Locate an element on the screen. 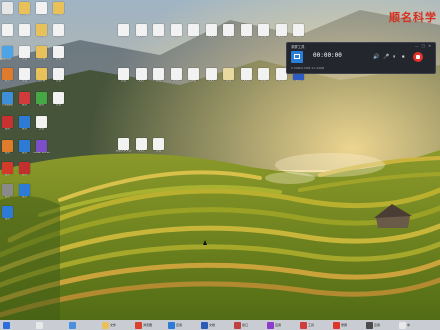 The height and width of the screenshot is (330, 440). taskbar-button: 窗口 is located at coordinates (241, 325).